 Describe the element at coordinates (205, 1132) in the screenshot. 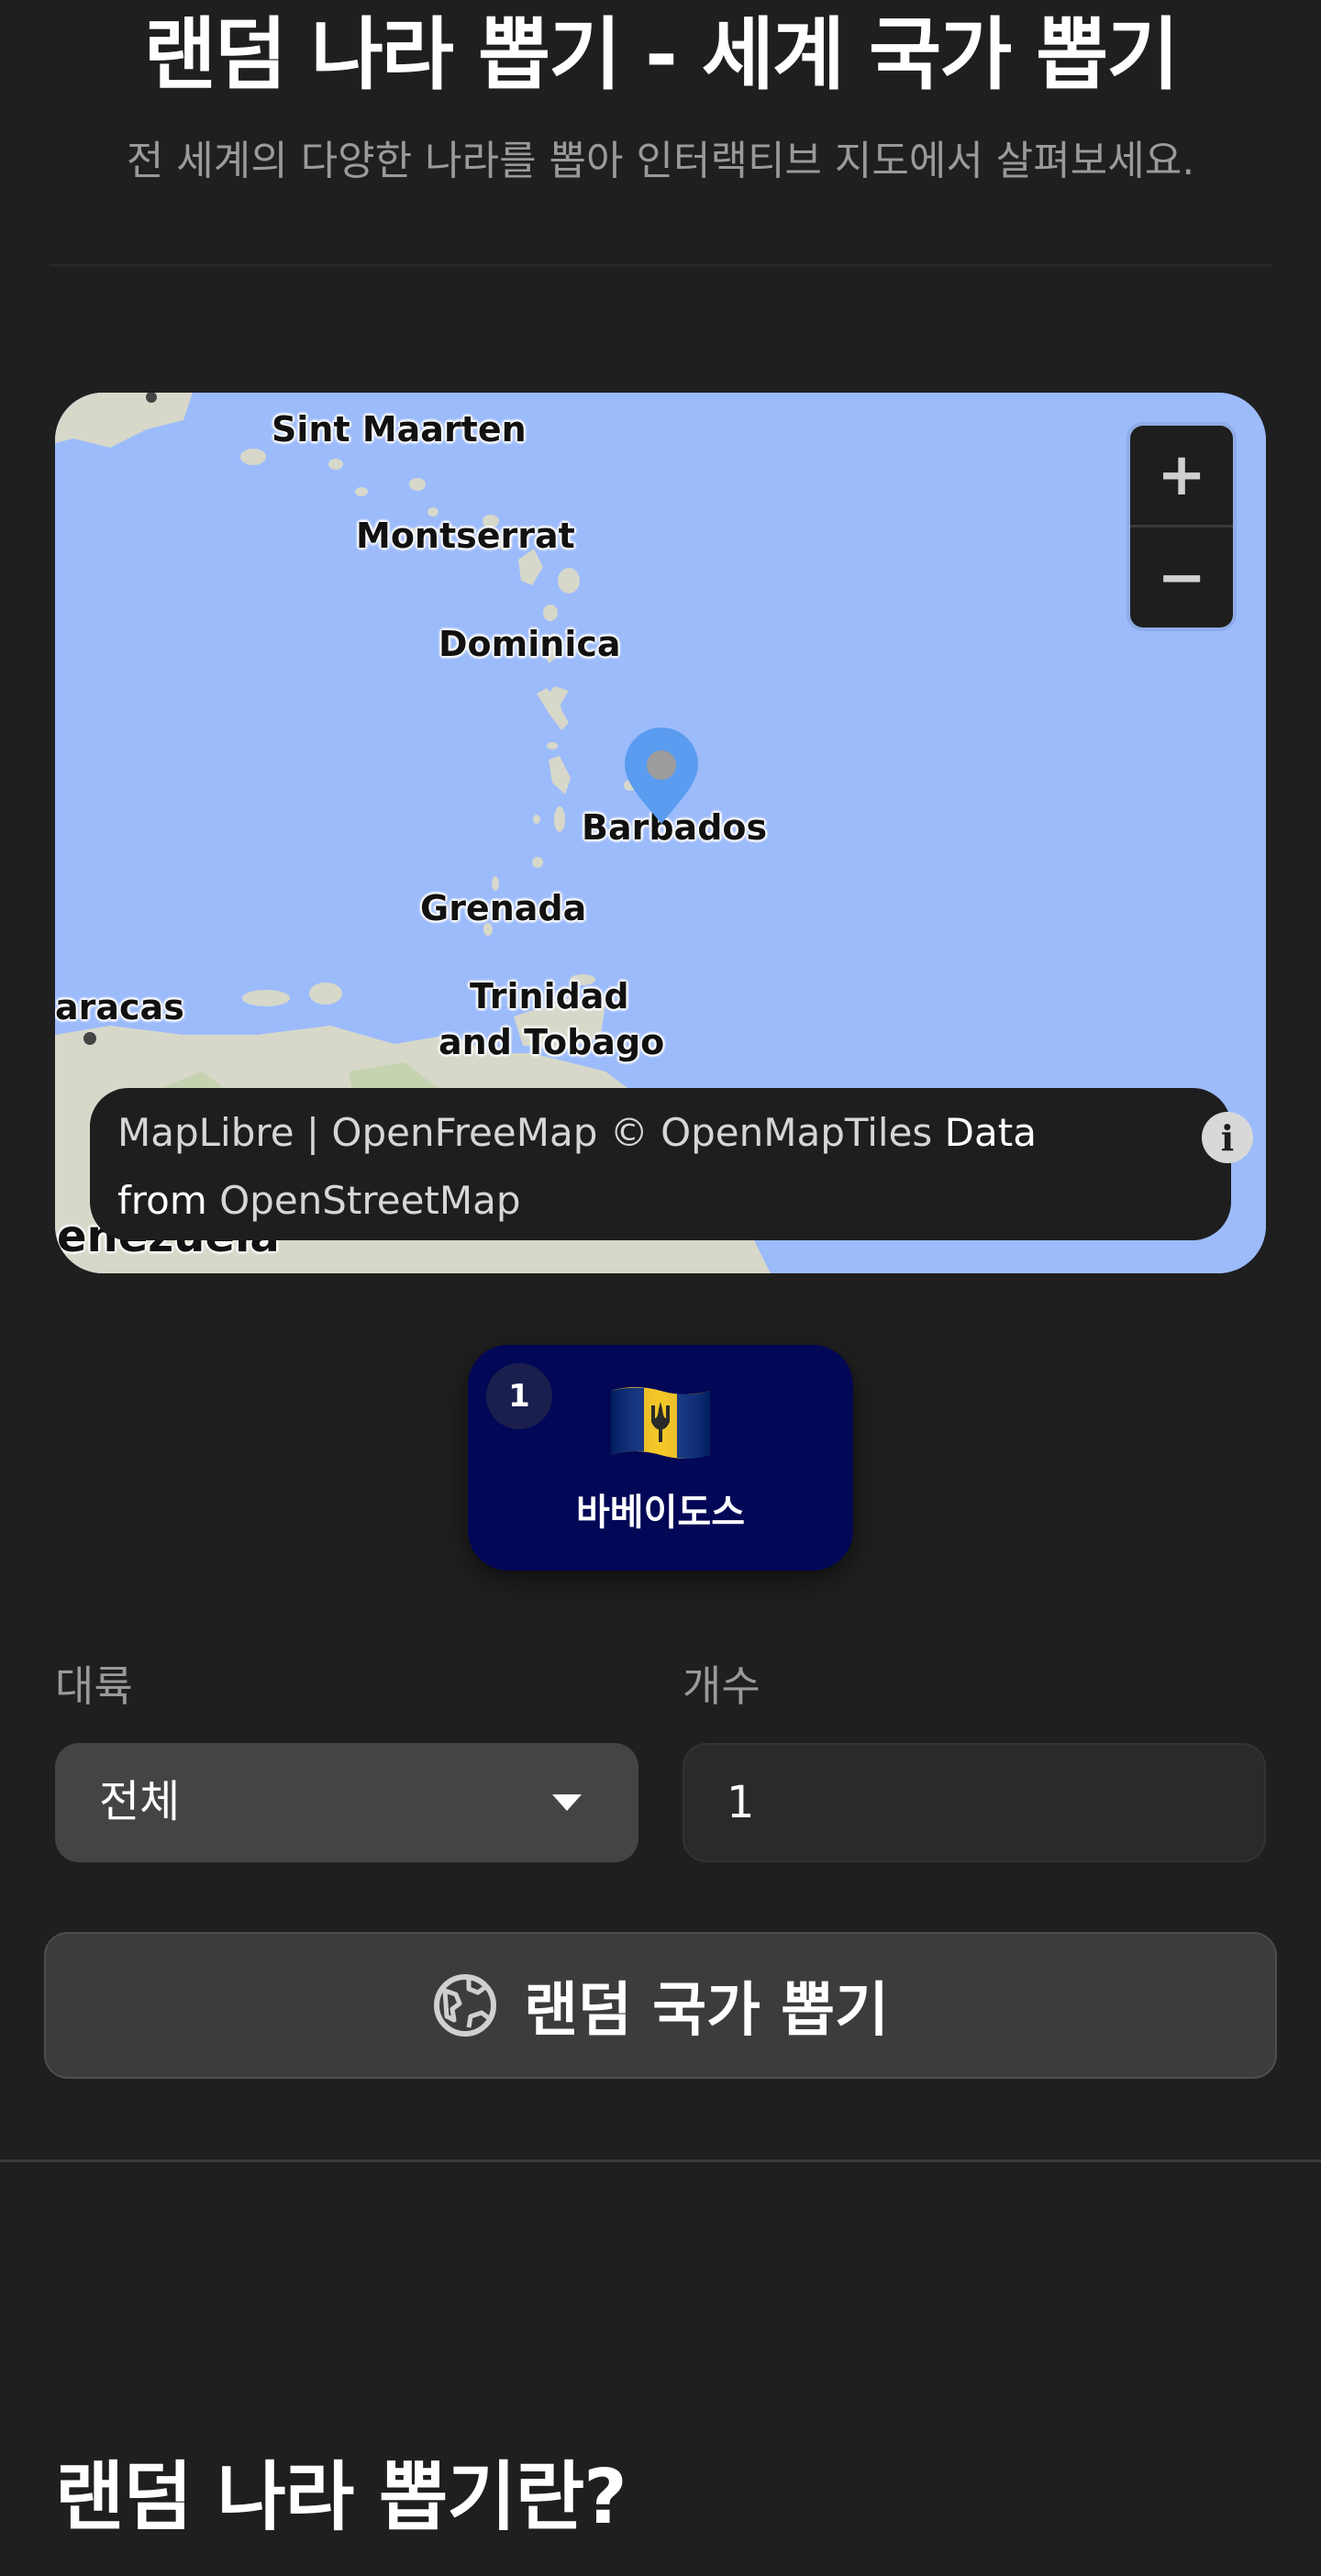

I see `maplibre-link: MapLibre` at that location.